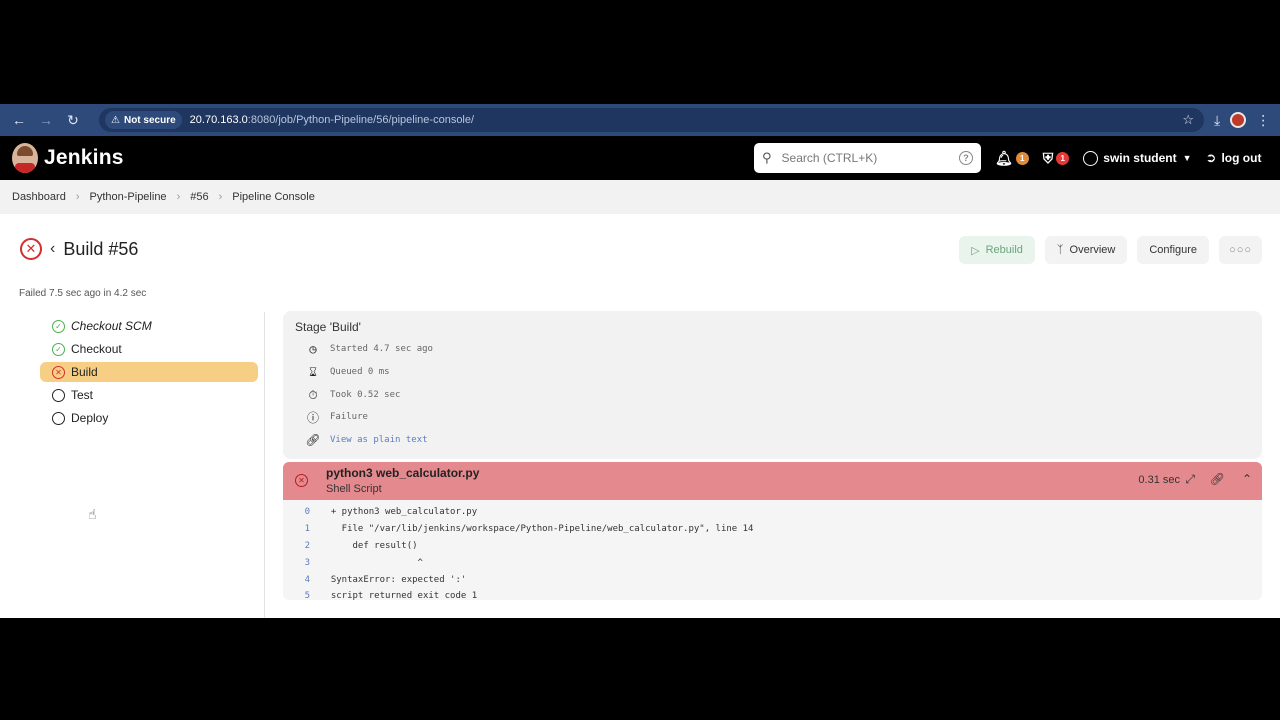  I want to click on user-name: swin student, so click(1140, 158).